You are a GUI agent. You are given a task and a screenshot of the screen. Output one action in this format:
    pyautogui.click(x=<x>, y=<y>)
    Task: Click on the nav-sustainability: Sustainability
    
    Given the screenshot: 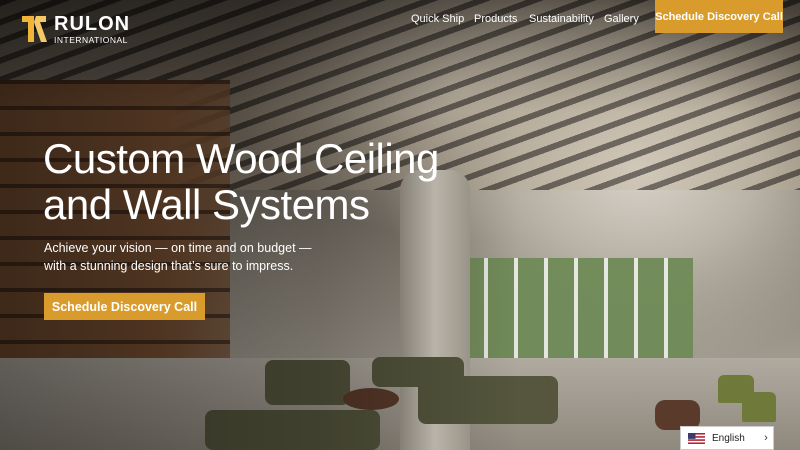 What is the action you would take?
    pyautogui.click(x=561, y=19)
    